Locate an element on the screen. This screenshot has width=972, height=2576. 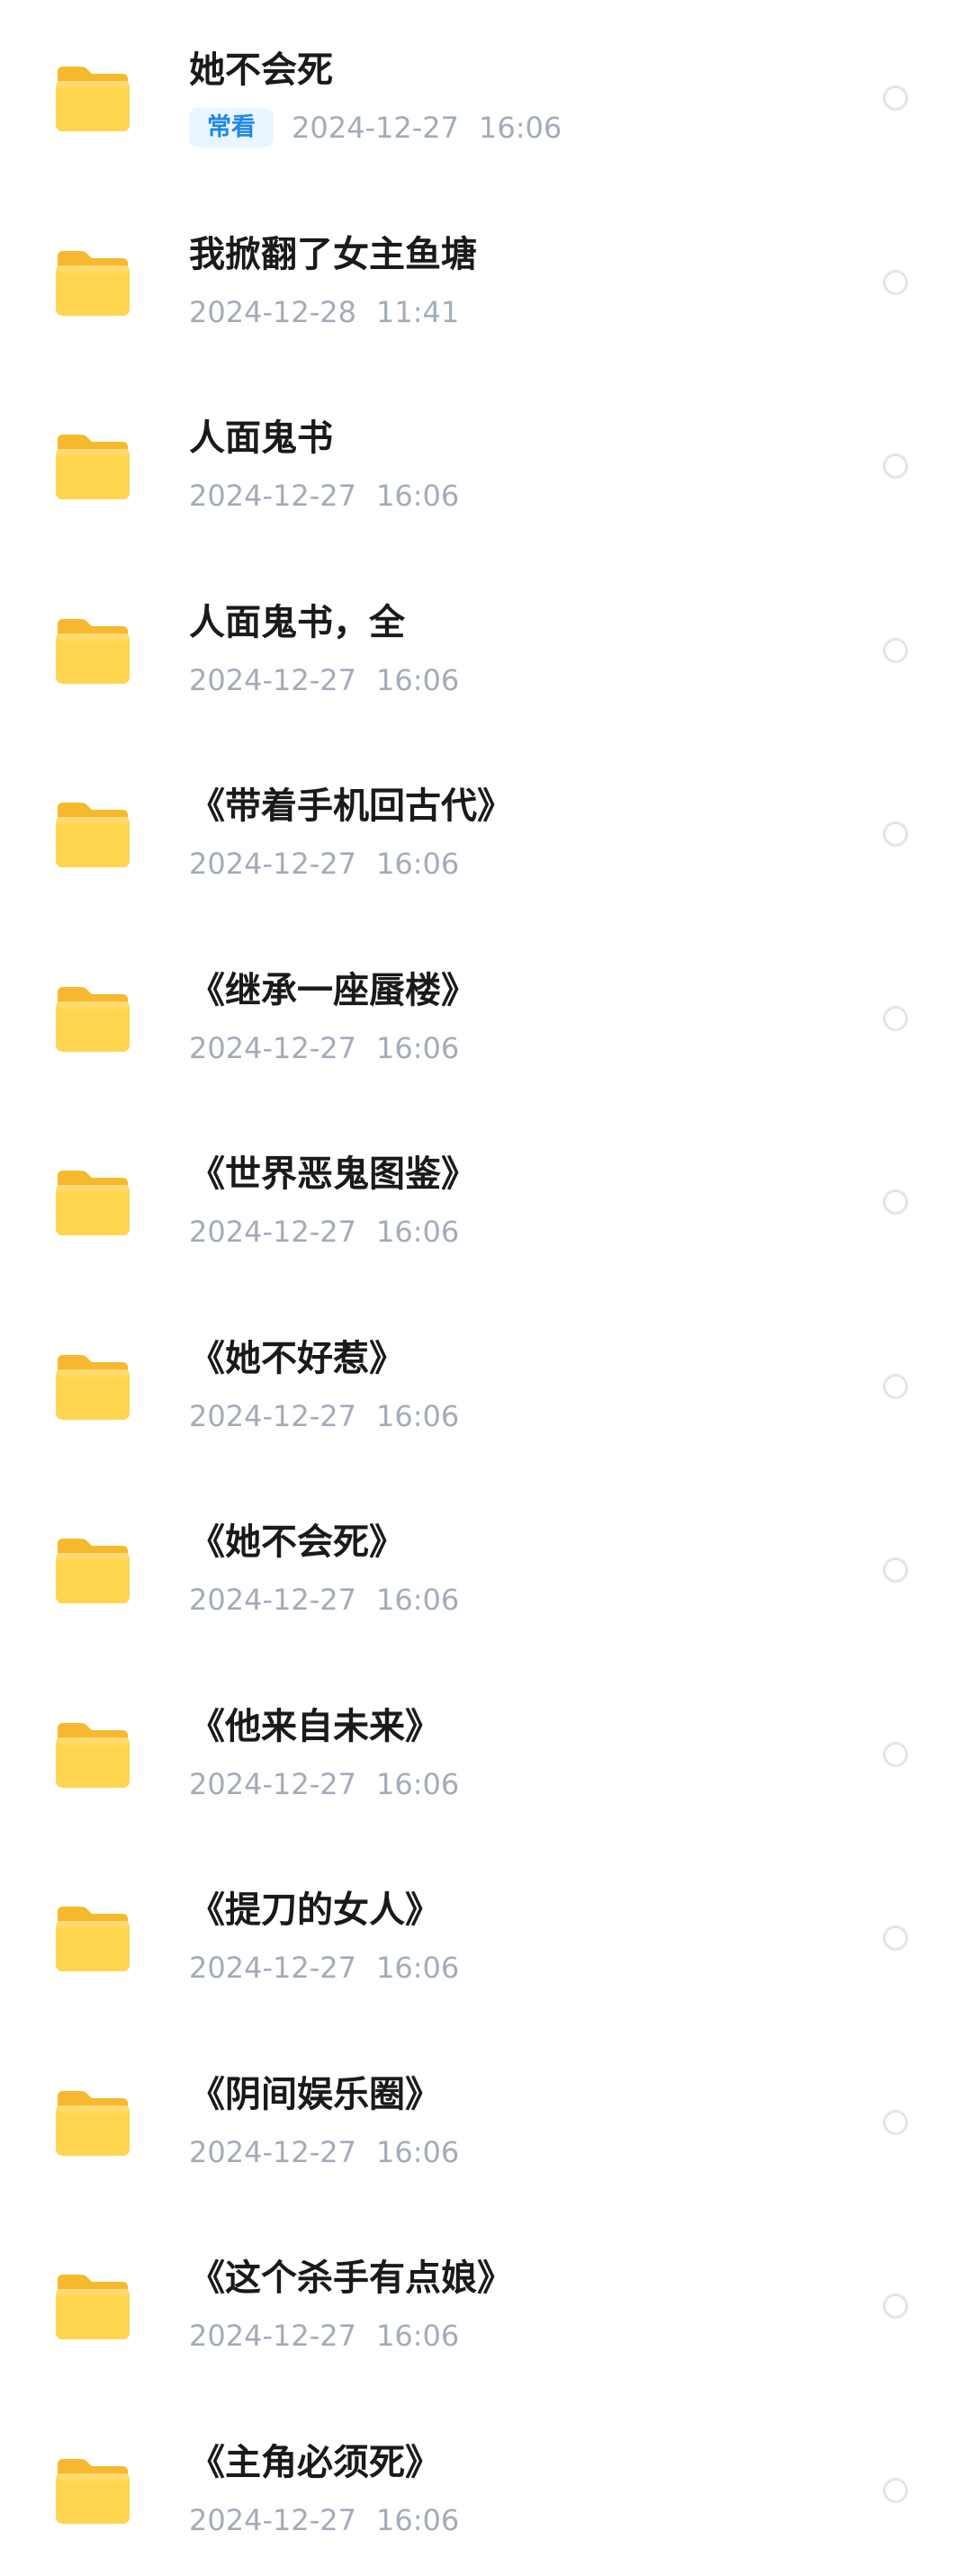
file-name: 《带着手机回古代》 is located at coordinates (351, 806).